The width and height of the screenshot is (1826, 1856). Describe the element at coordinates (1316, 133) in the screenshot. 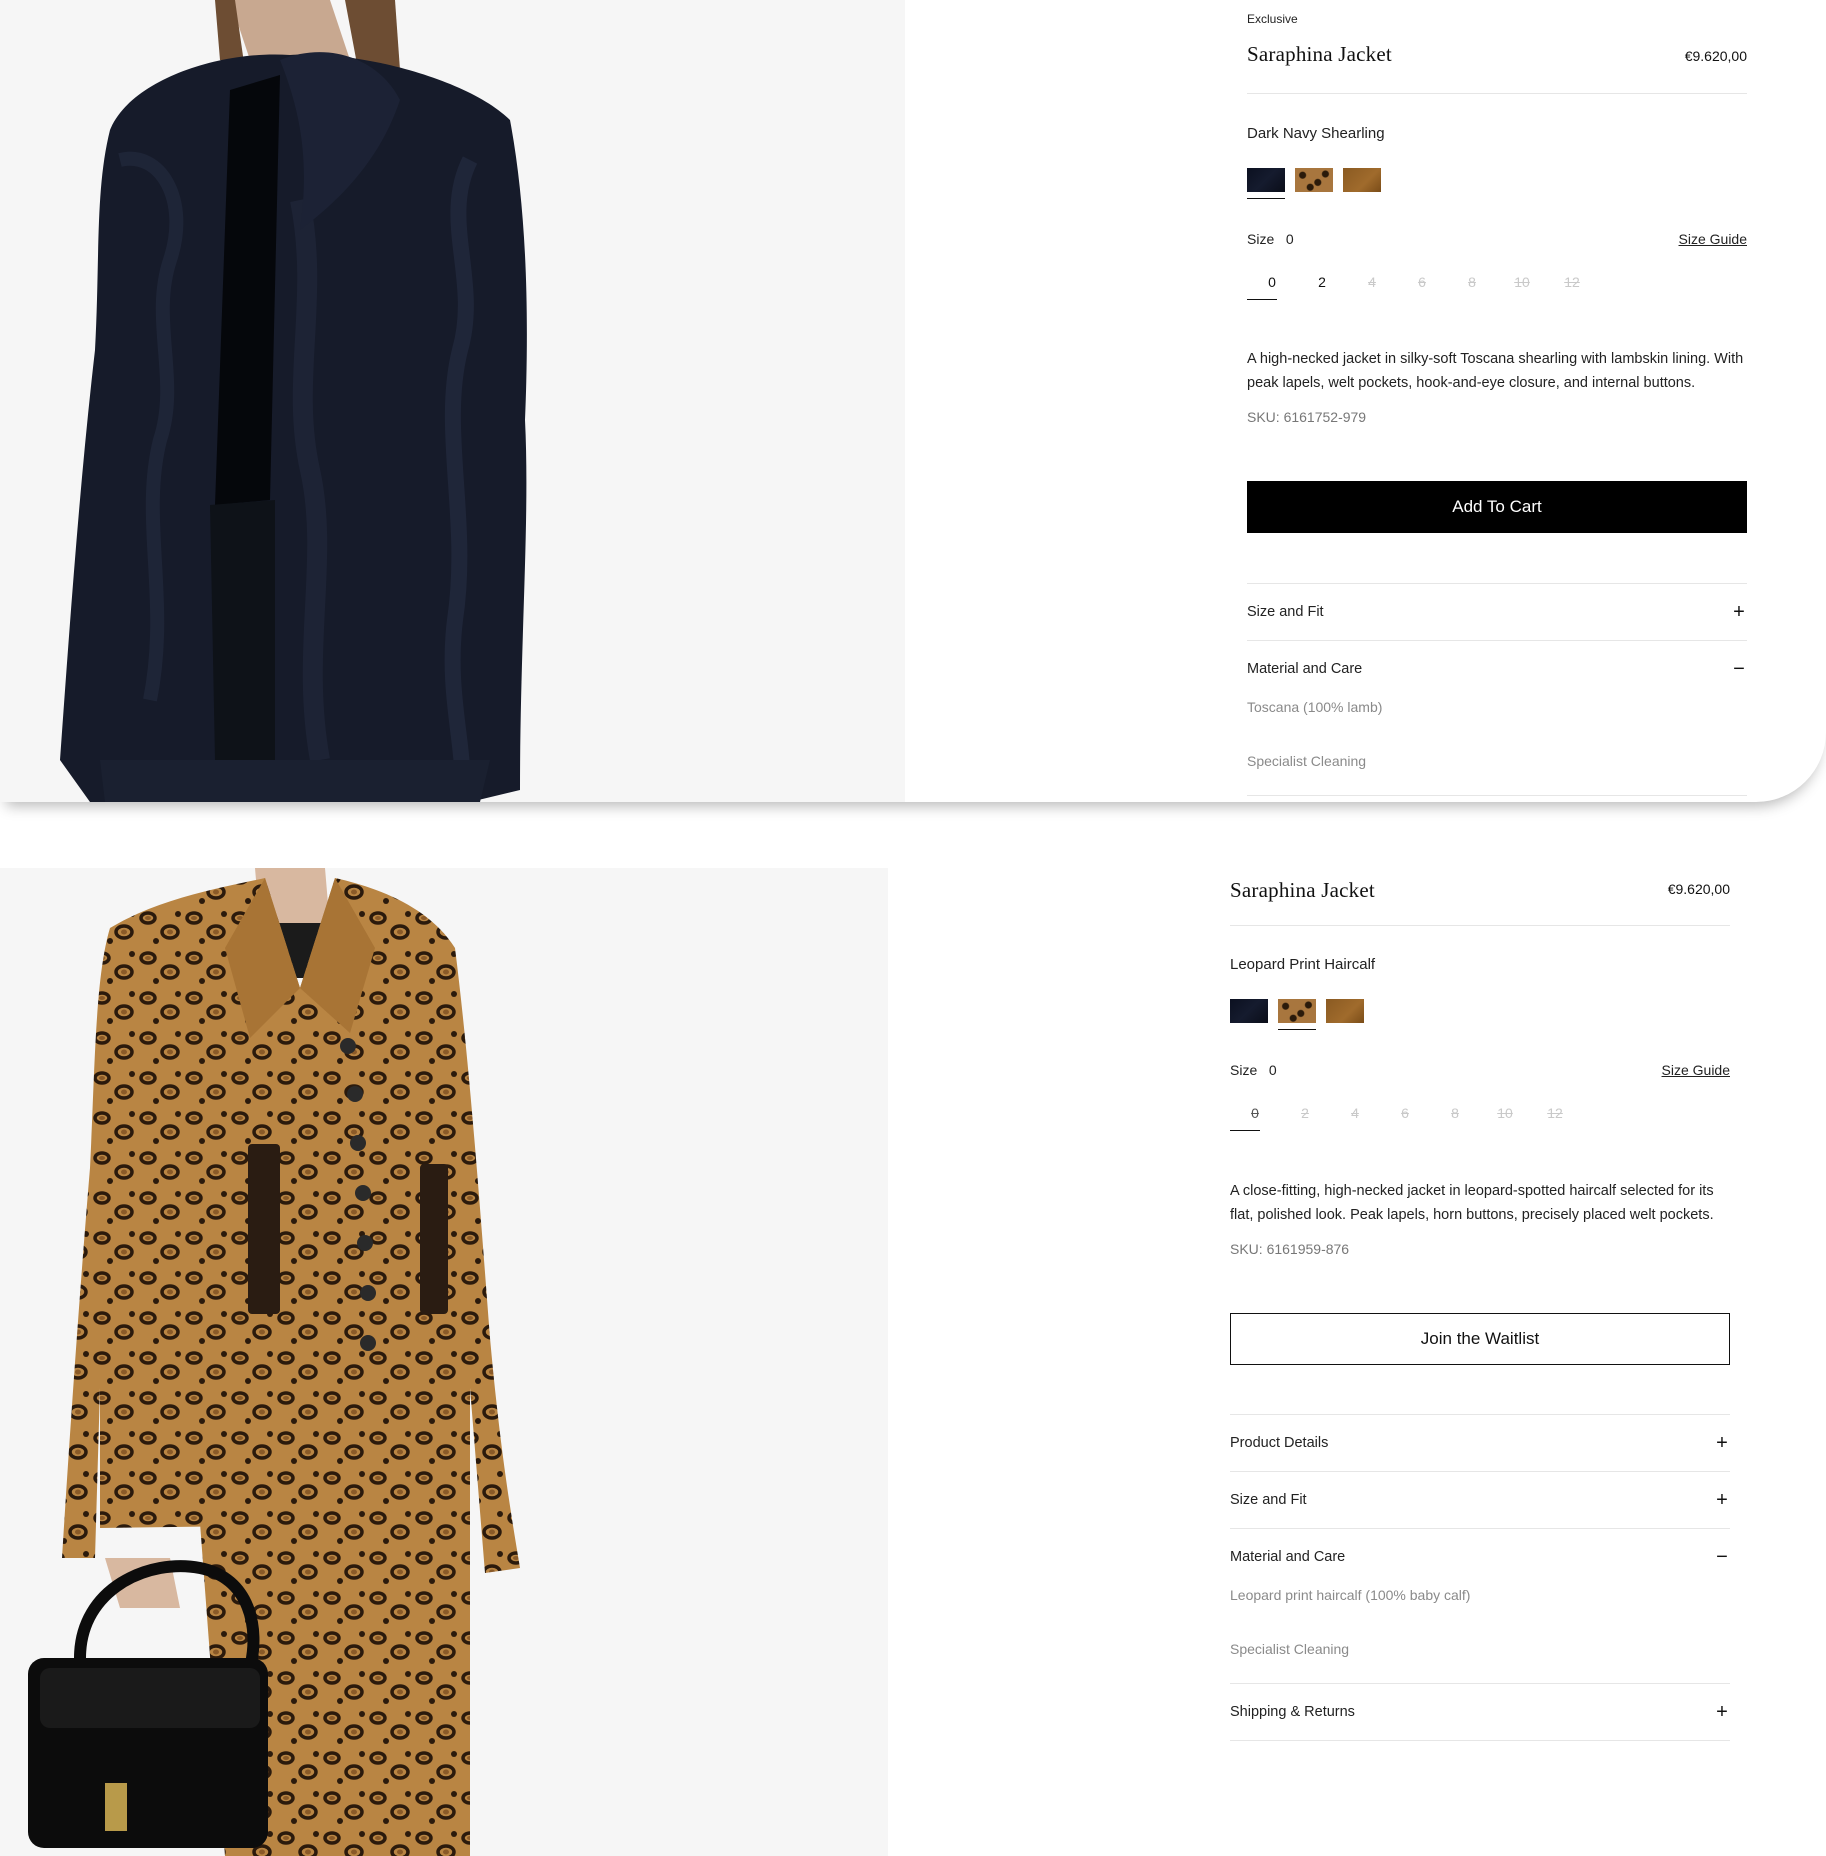

I see `color-name: Dark Navy Shearling` at that location.